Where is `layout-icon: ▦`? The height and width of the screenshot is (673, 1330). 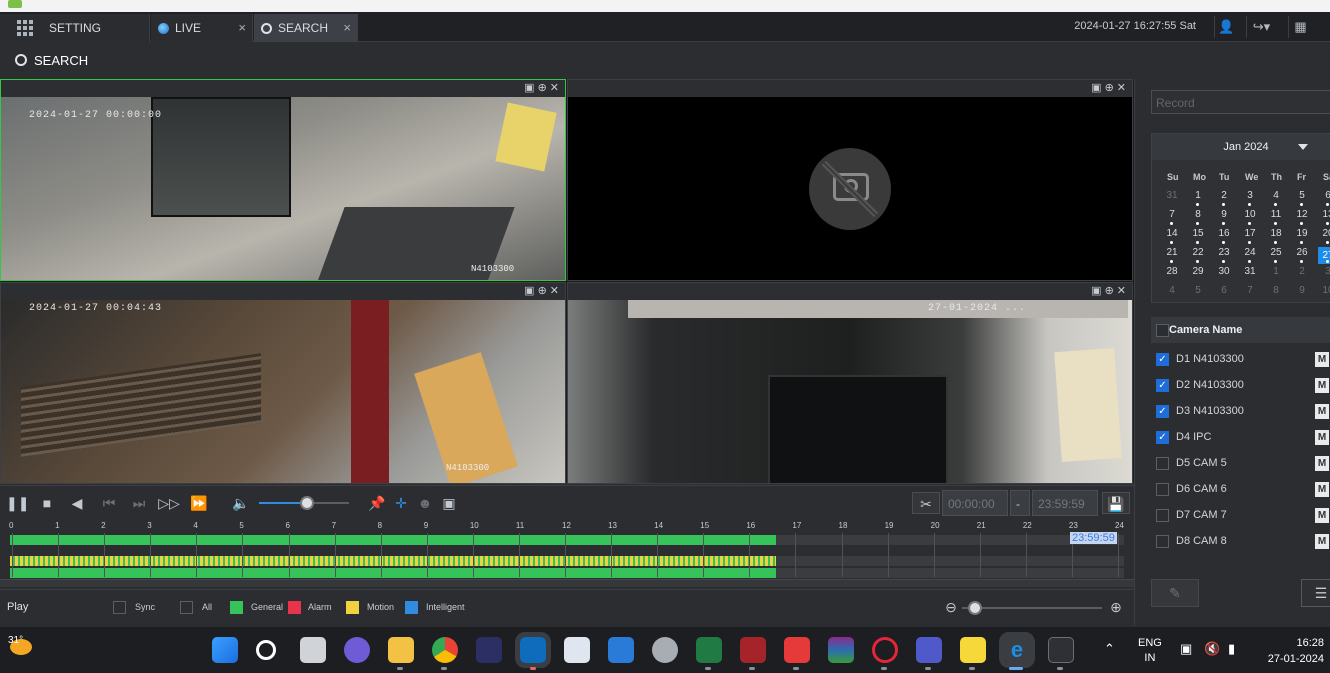 layout-icon: ▦ is located at coordinates (1300, 27).